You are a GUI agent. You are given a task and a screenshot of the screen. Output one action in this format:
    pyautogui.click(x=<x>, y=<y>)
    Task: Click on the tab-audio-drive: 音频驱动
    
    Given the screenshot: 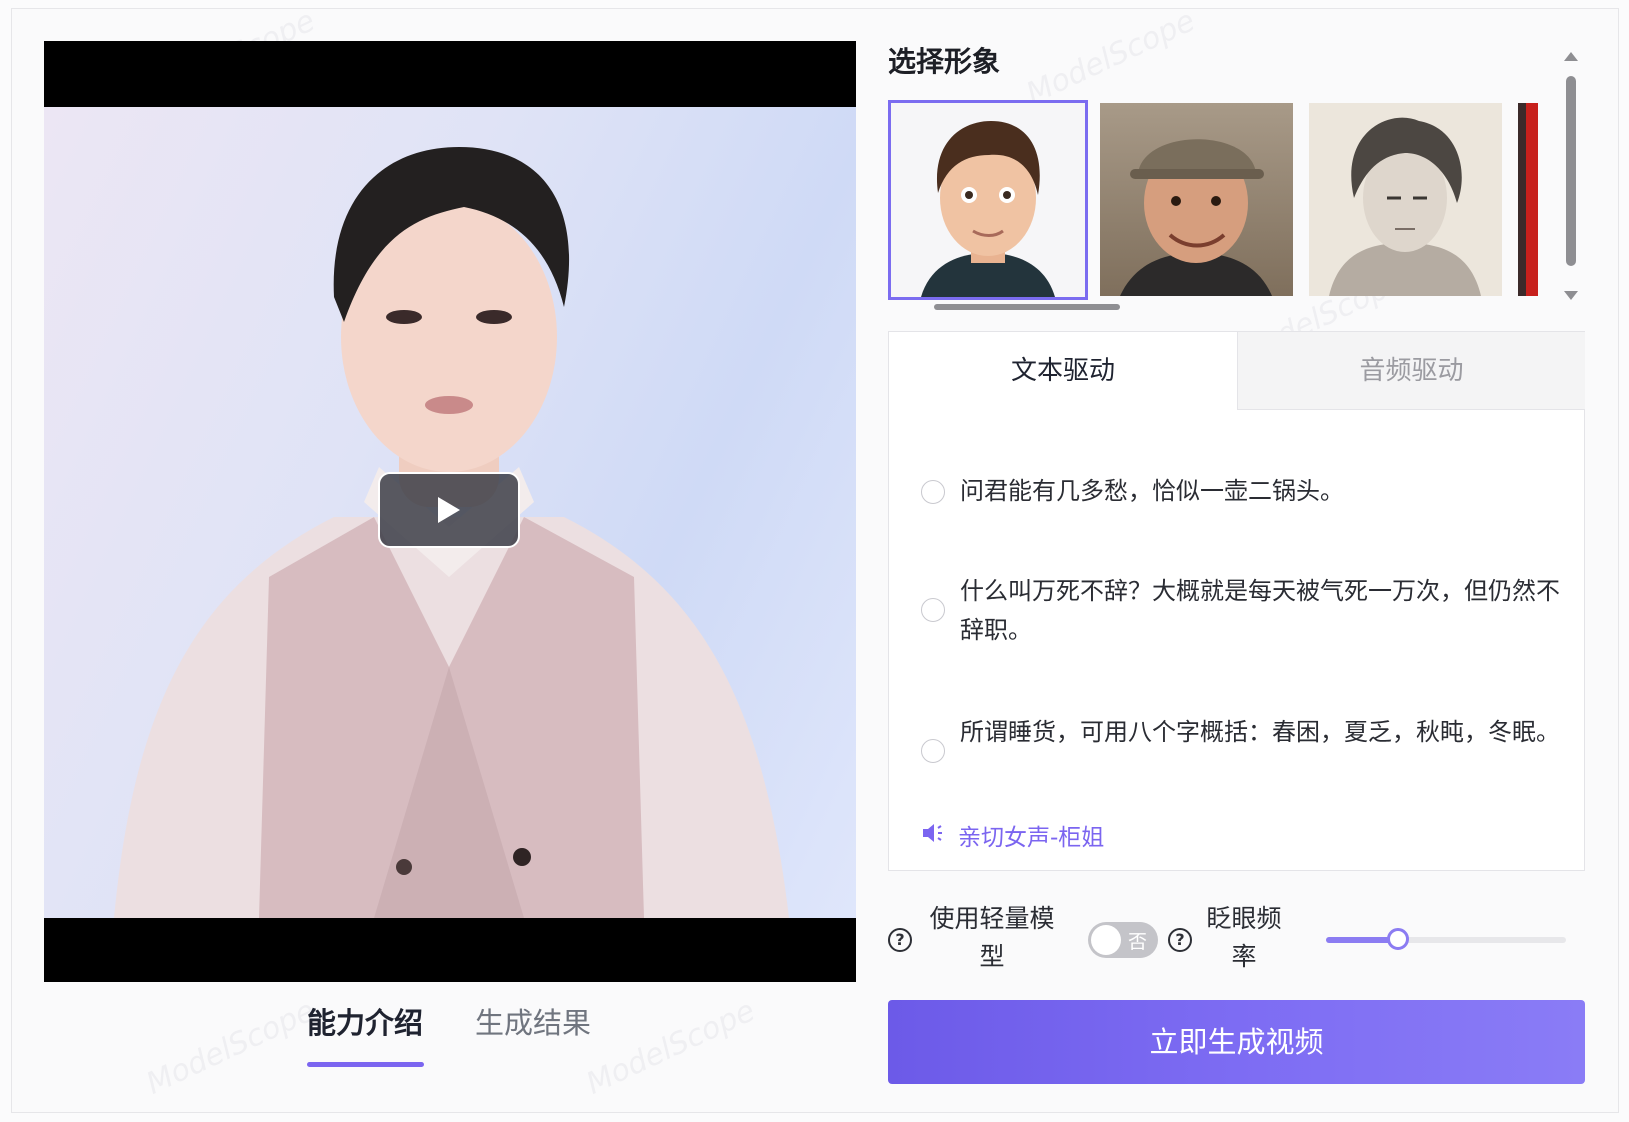 What is the action you would take?
    pyautogui.click(x=1411, y=371)
    